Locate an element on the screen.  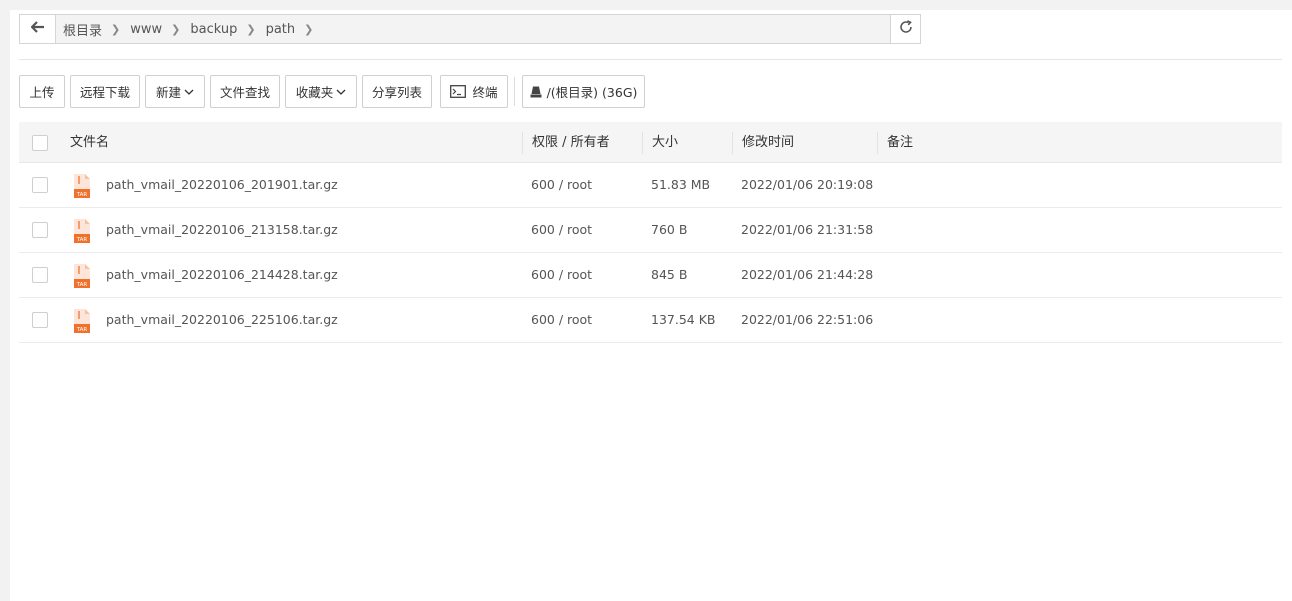
divider is located at coordinates (650, 59).